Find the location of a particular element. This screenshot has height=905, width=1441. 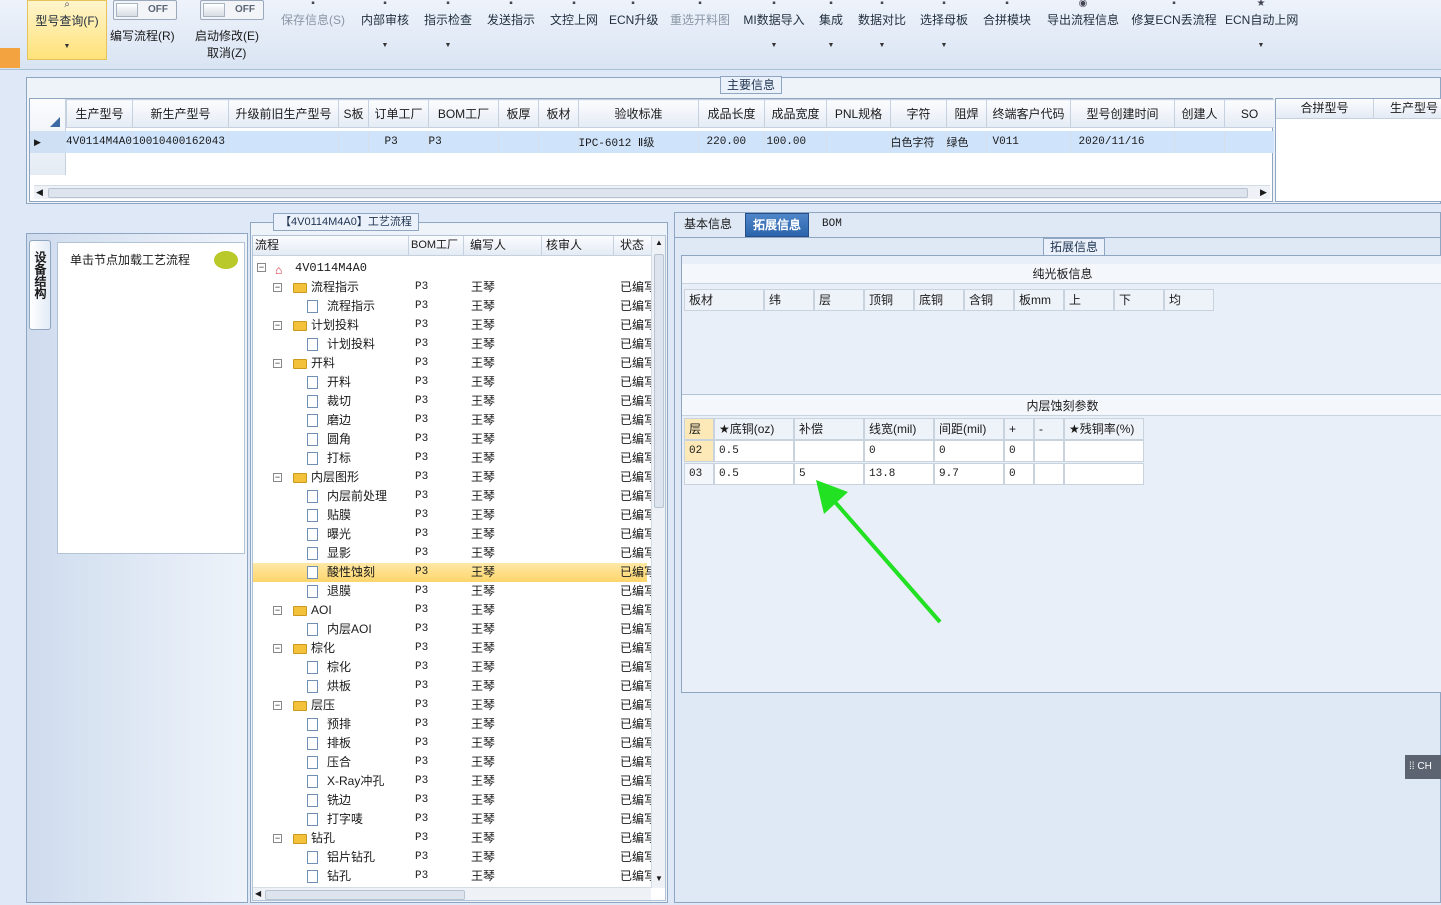

etch-col-header: - is located at coordinates (1049, 429).